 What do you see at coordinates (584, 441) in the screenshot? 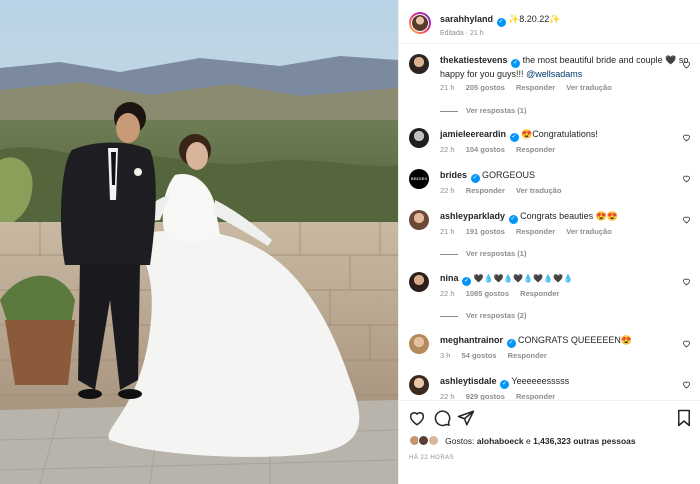
I see `likes-count: 1,436,323 outras pessoas` at bounding box center [584, 441].